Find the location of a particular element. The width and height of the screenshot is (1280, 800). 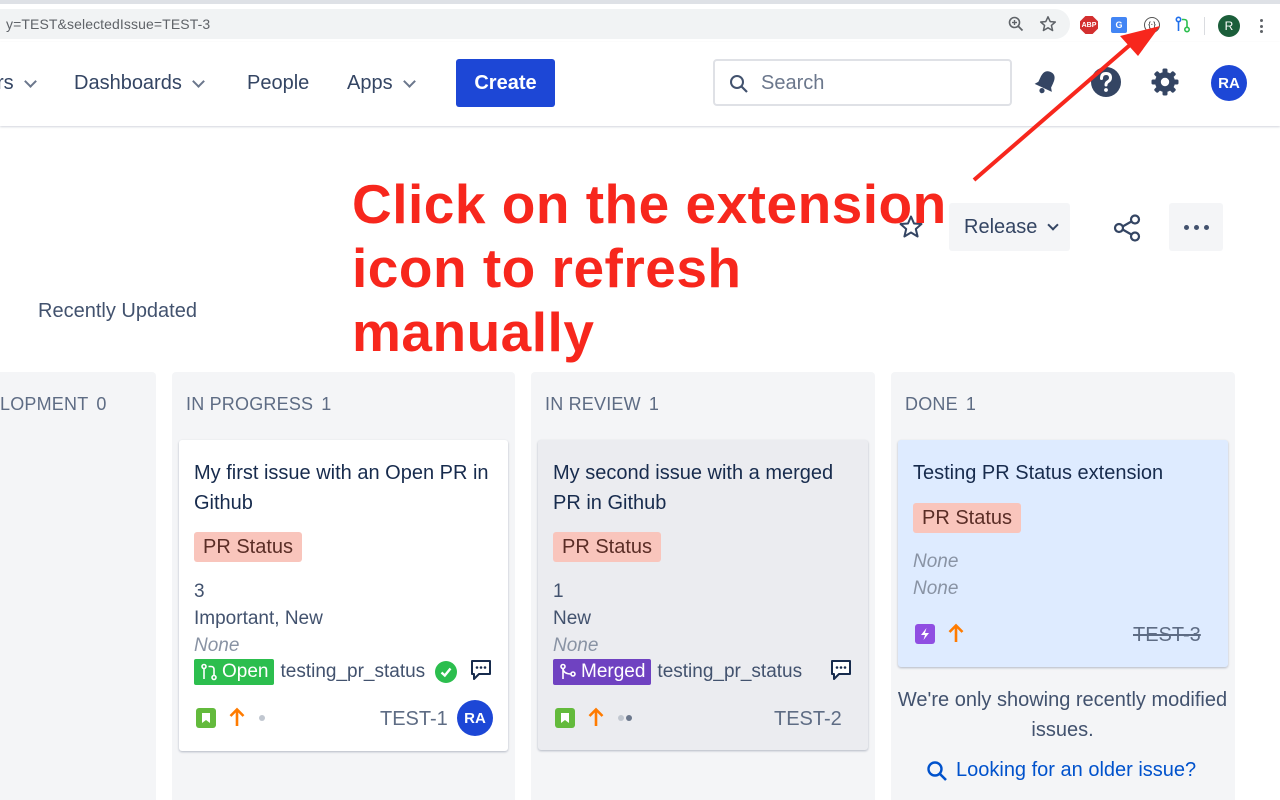

assignee-avatar: RA is located at coordinates (475, 718).